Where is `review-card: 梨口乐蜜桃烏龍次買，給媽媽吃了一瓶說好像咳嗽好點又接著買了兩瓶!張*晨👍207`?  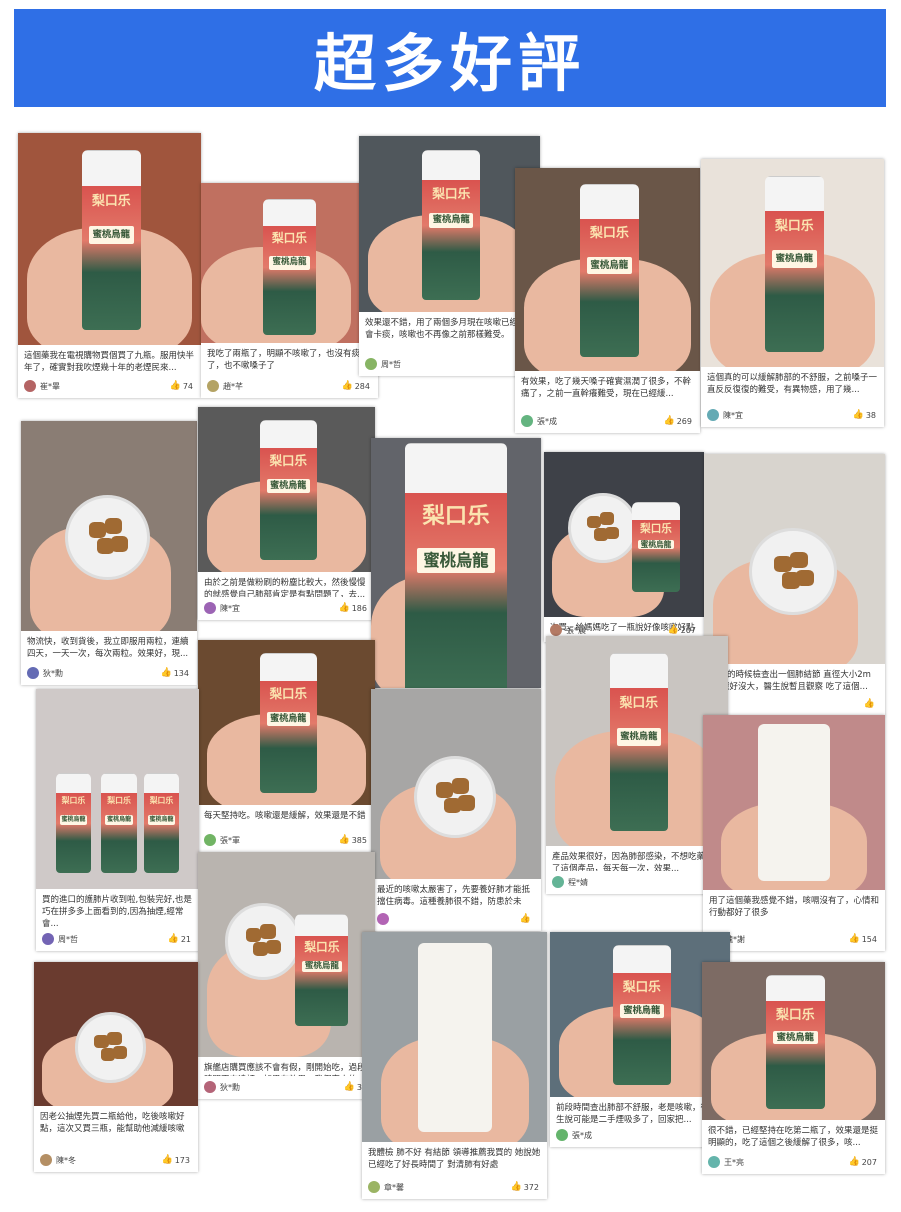
review-card: 梨口乐蜜桃烏龍次買，給媽媽吃了一瓶說好像咳嗽好點又接著買了兩瓶!張*晨👍207 is located at coordinates (624, 547).